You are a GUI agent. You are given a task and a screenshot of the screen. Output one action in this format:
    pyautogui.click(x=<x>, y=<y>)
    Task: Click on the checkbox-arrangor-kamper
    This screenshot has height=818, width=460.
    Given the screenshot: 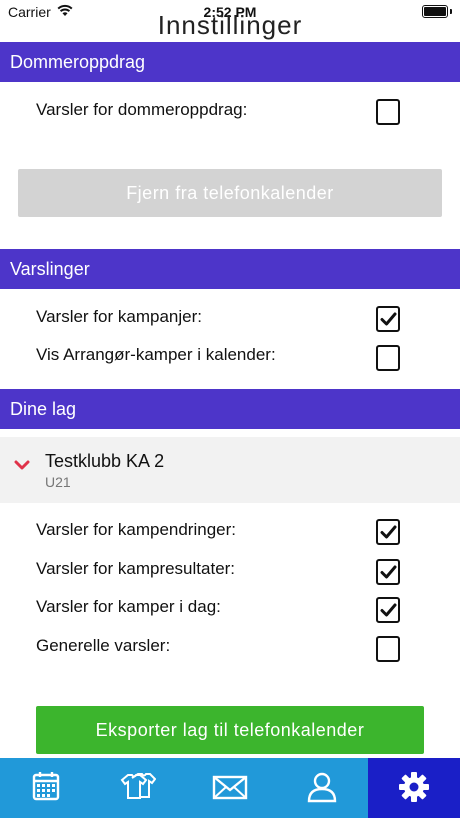 What is the action you would take?
    pyautogui.click(x=388, y=358)
    